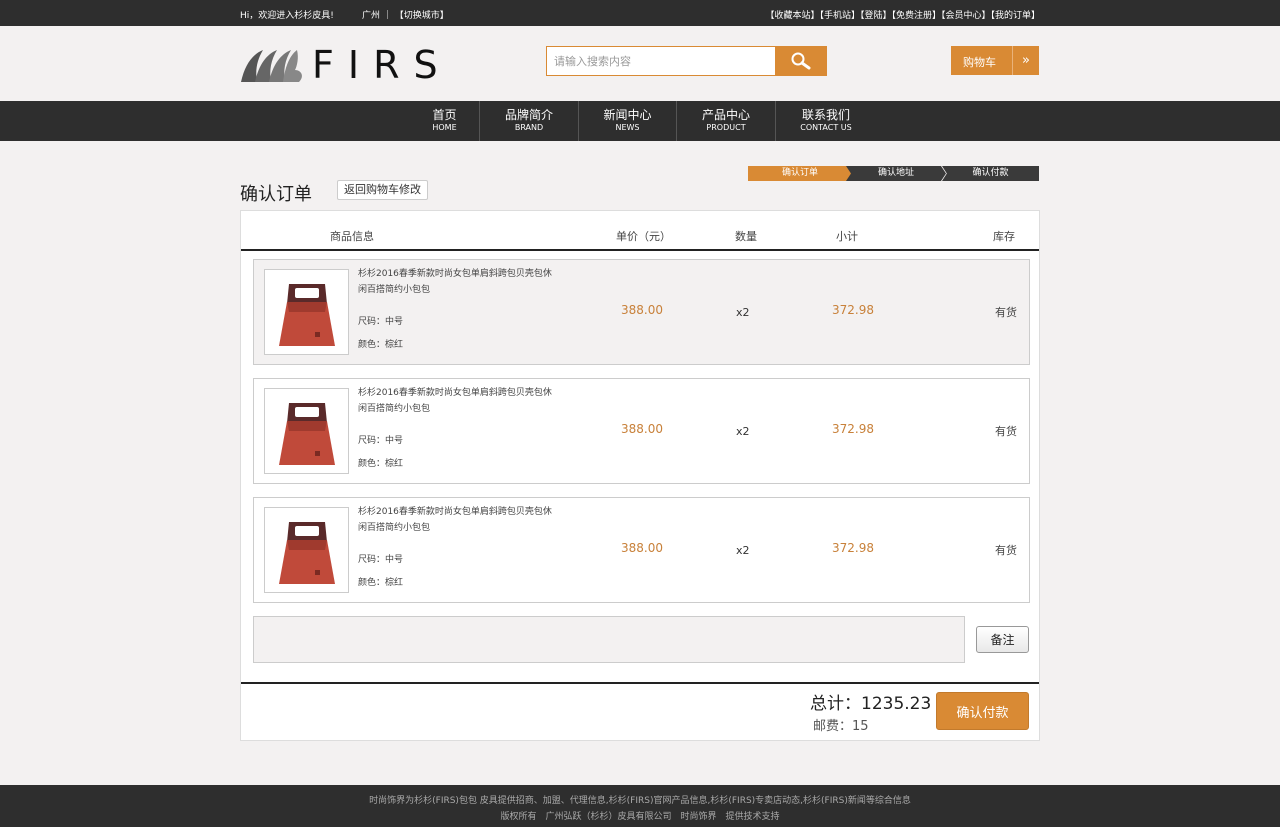 This screenshot has width=1280, height=827. What do you see at coordinates (529, 127) in the screenshot?
I see `nav-label-en: BRAND` at bounding box center [529, 127].